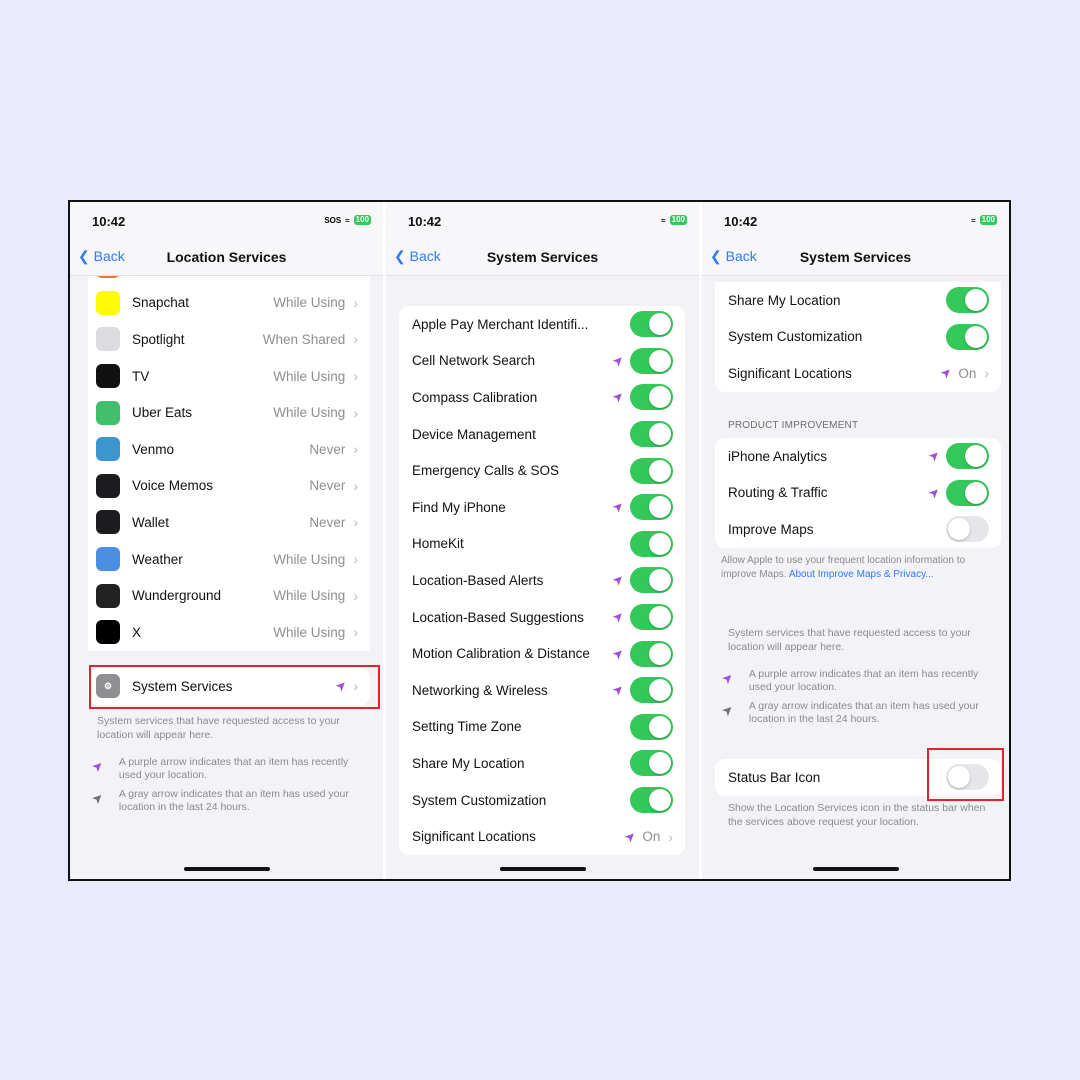  I want to click on app-row: Spotlight When Shared ›, so click(229, 339).